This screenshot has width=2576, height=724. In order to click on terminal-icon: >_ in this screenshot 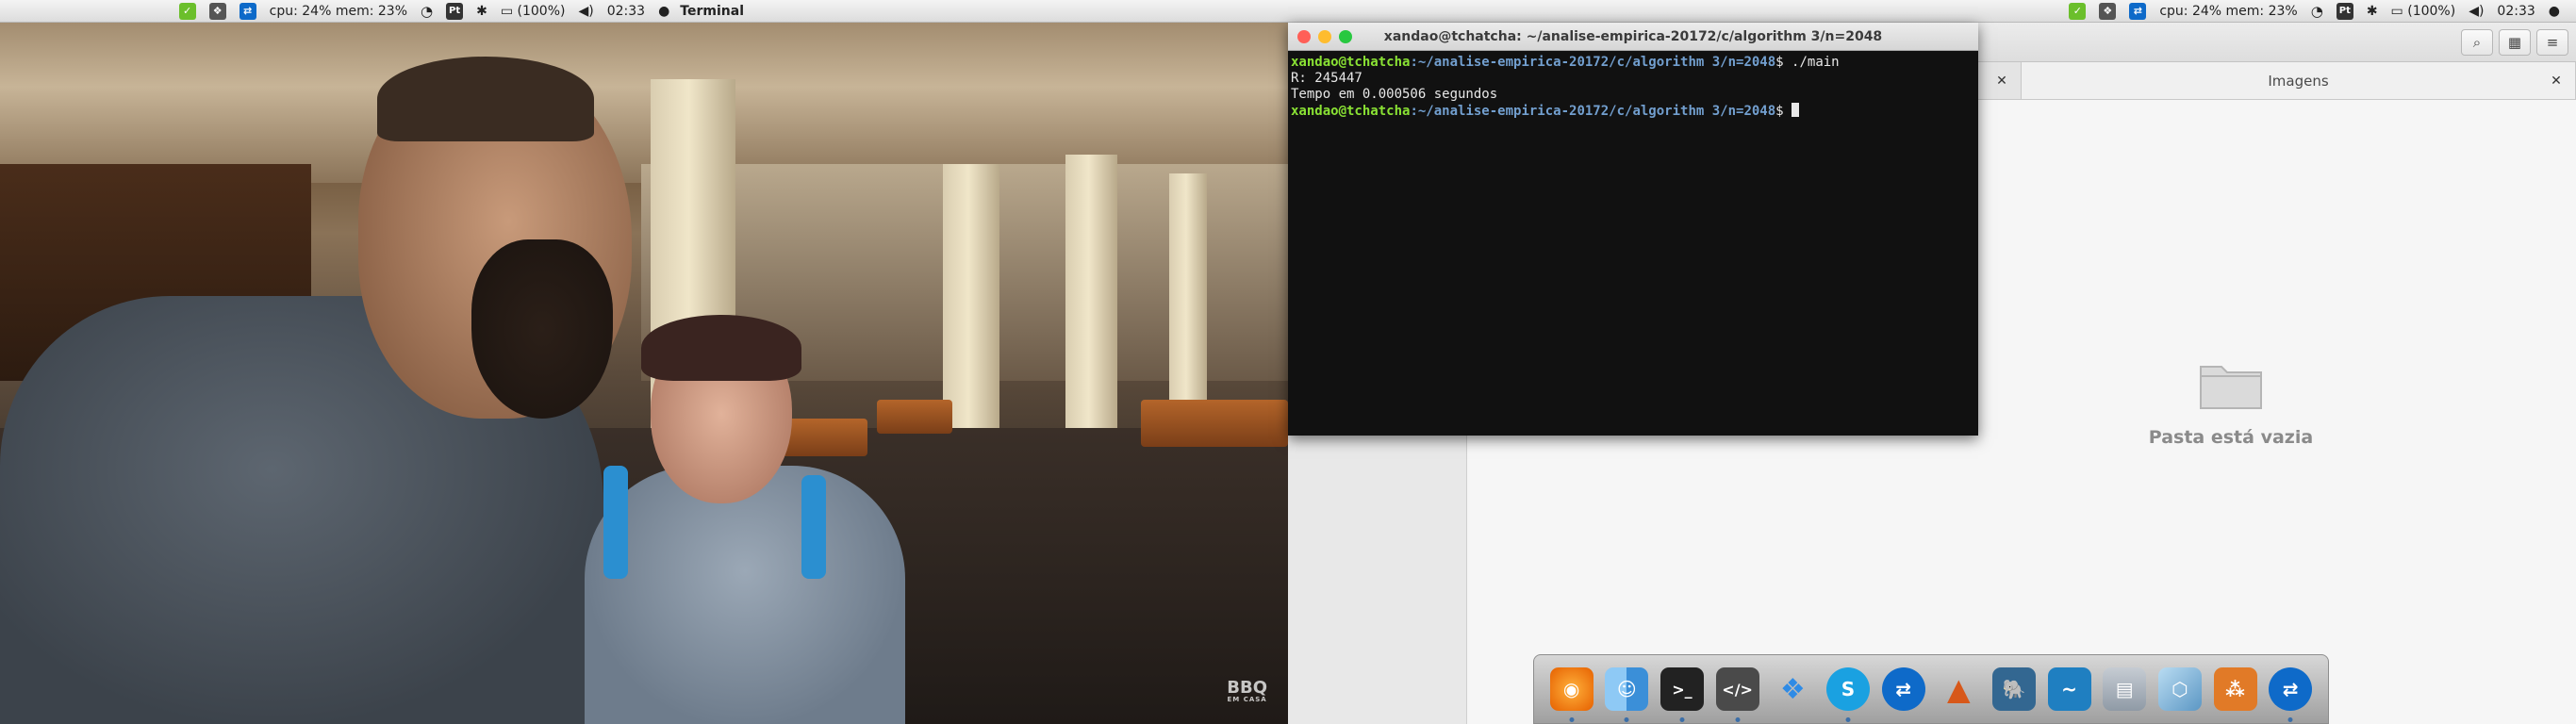, I will do `click(1682, 689)`.